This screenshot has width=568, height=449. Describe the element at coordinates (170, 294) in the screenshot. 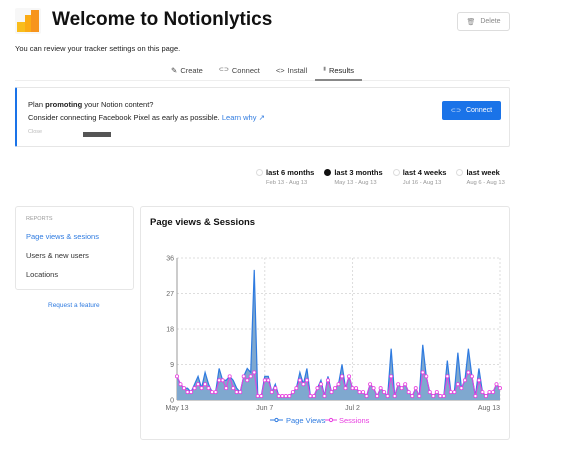

I see `y-tick-label: 27` at that location.